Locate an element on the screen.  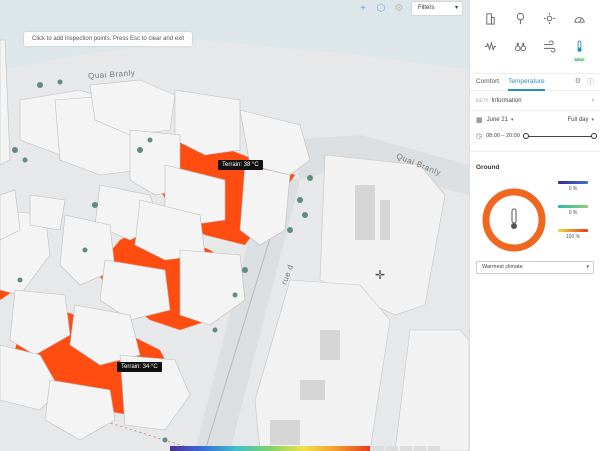
legend-mild-value: 0 % is located at coordinates (573, 213).